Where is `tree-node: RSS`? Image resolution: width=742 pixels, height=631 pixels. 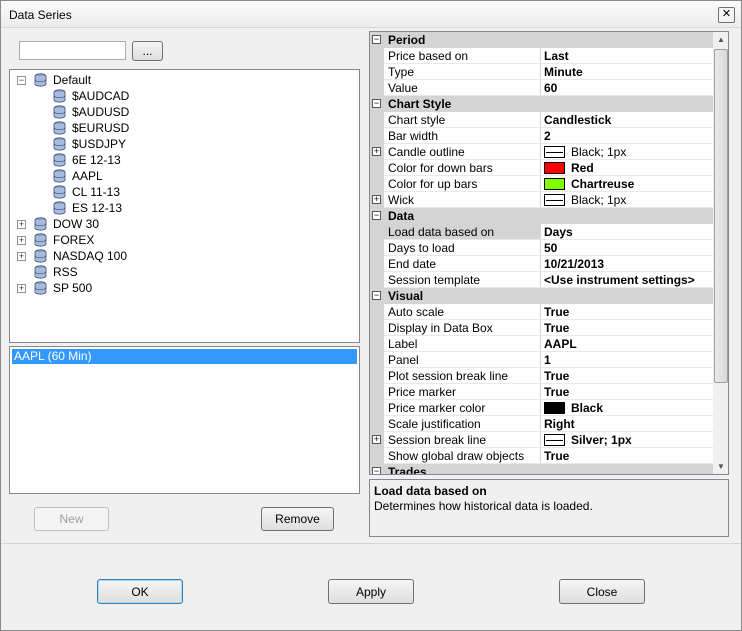
tree-node: RSS is located at coordinates (180, 272).